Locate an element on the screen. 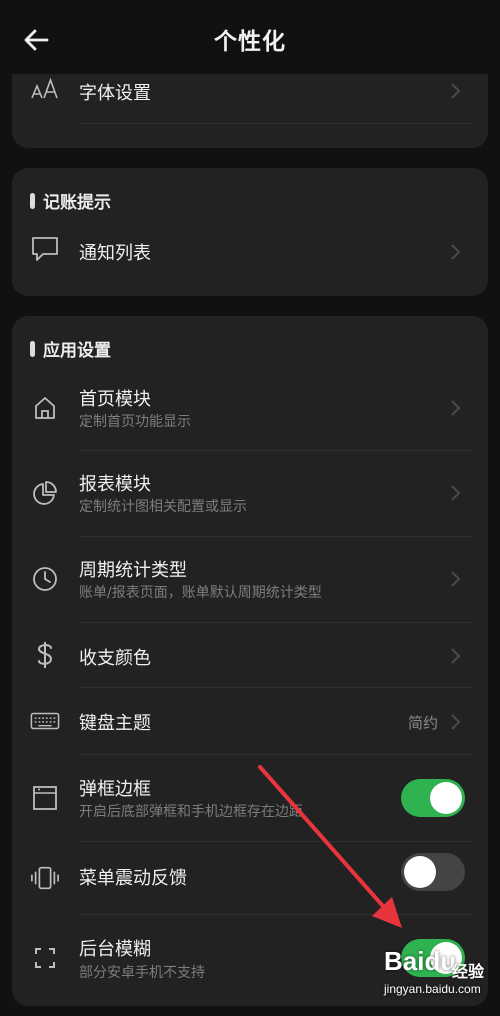  period-stat-type-subtitle: 账单/报表页面，账单默认周期统计类型 is located at coordinates (200, 593).